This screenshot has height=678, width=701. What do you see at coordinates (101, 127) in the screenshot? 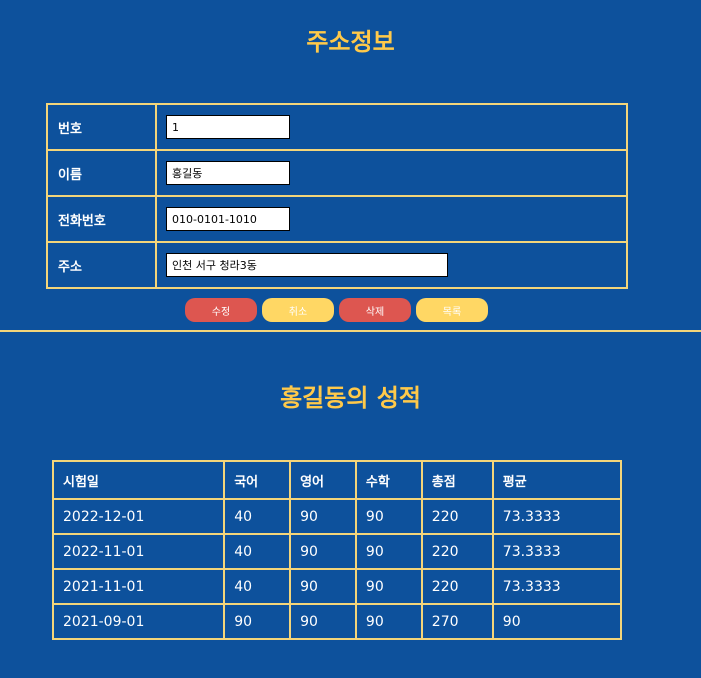
I see `number-label: 번호` at bounding box center [101, 127].